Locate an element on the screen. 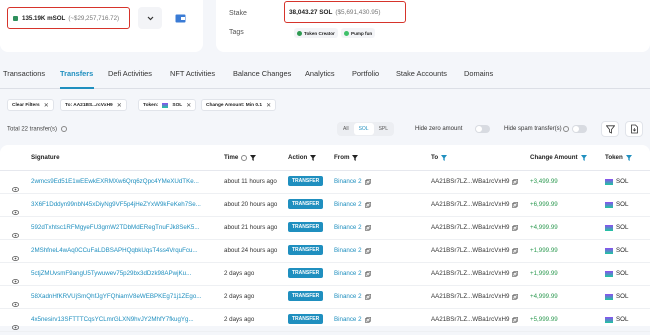 The width and height of the screenshot is (650, 335). col-time: Time is located at coordinates (240, 157).